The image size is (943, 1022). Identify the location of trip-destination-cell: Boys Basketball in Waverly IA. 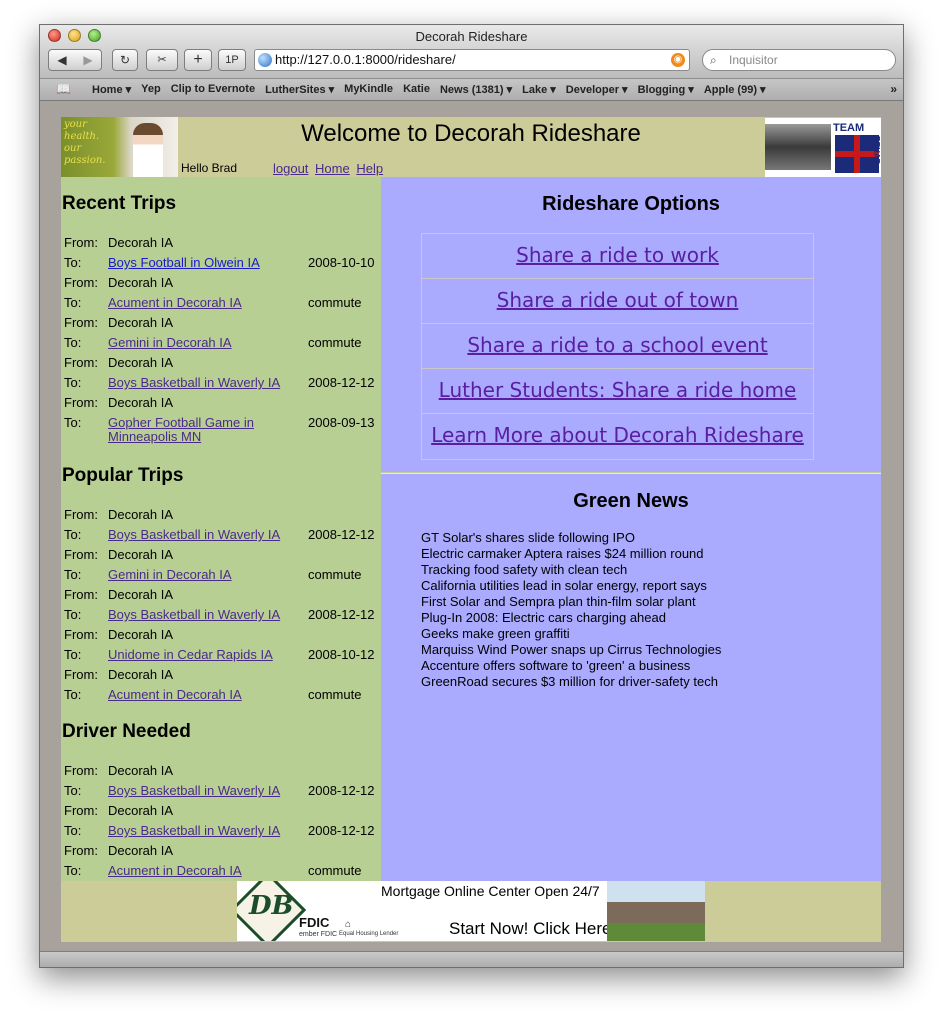
(207, 615).